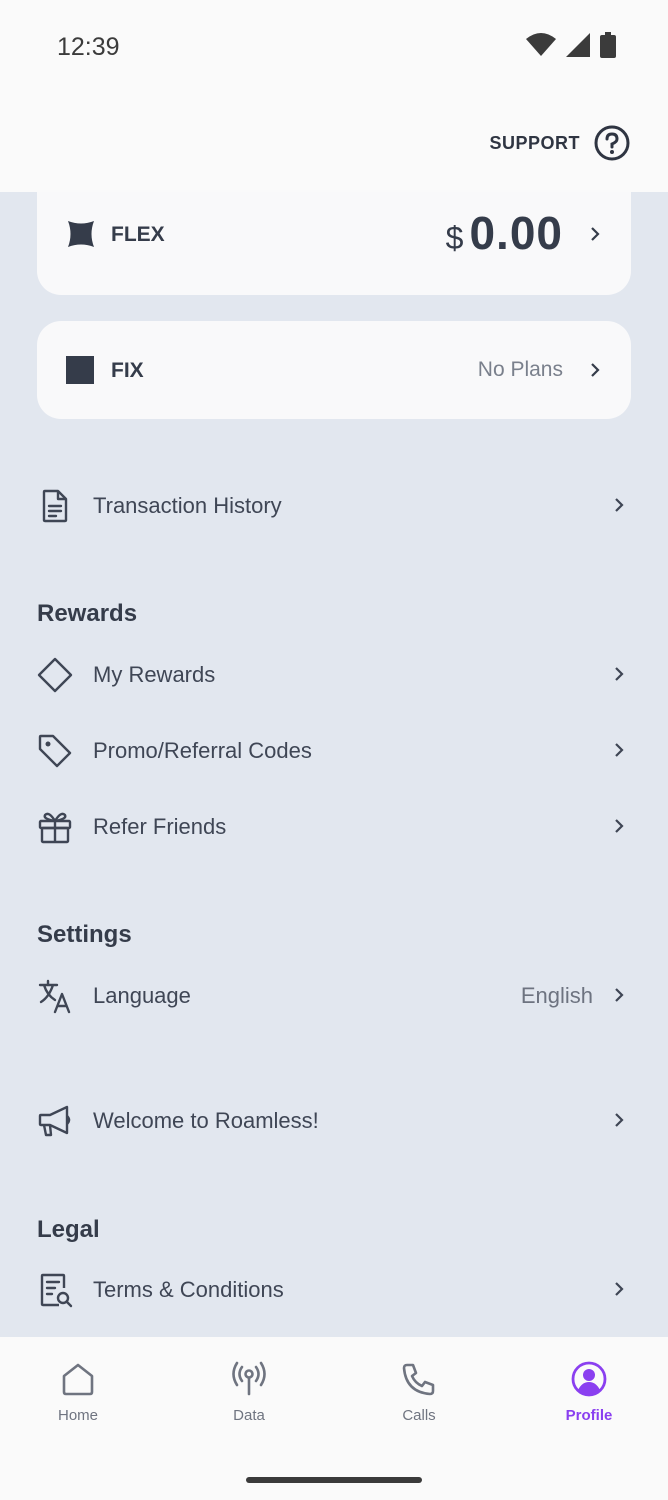  Describe the element at coordinates (56, 1290) in the screenshot. I see `document-search-icon` at that location.